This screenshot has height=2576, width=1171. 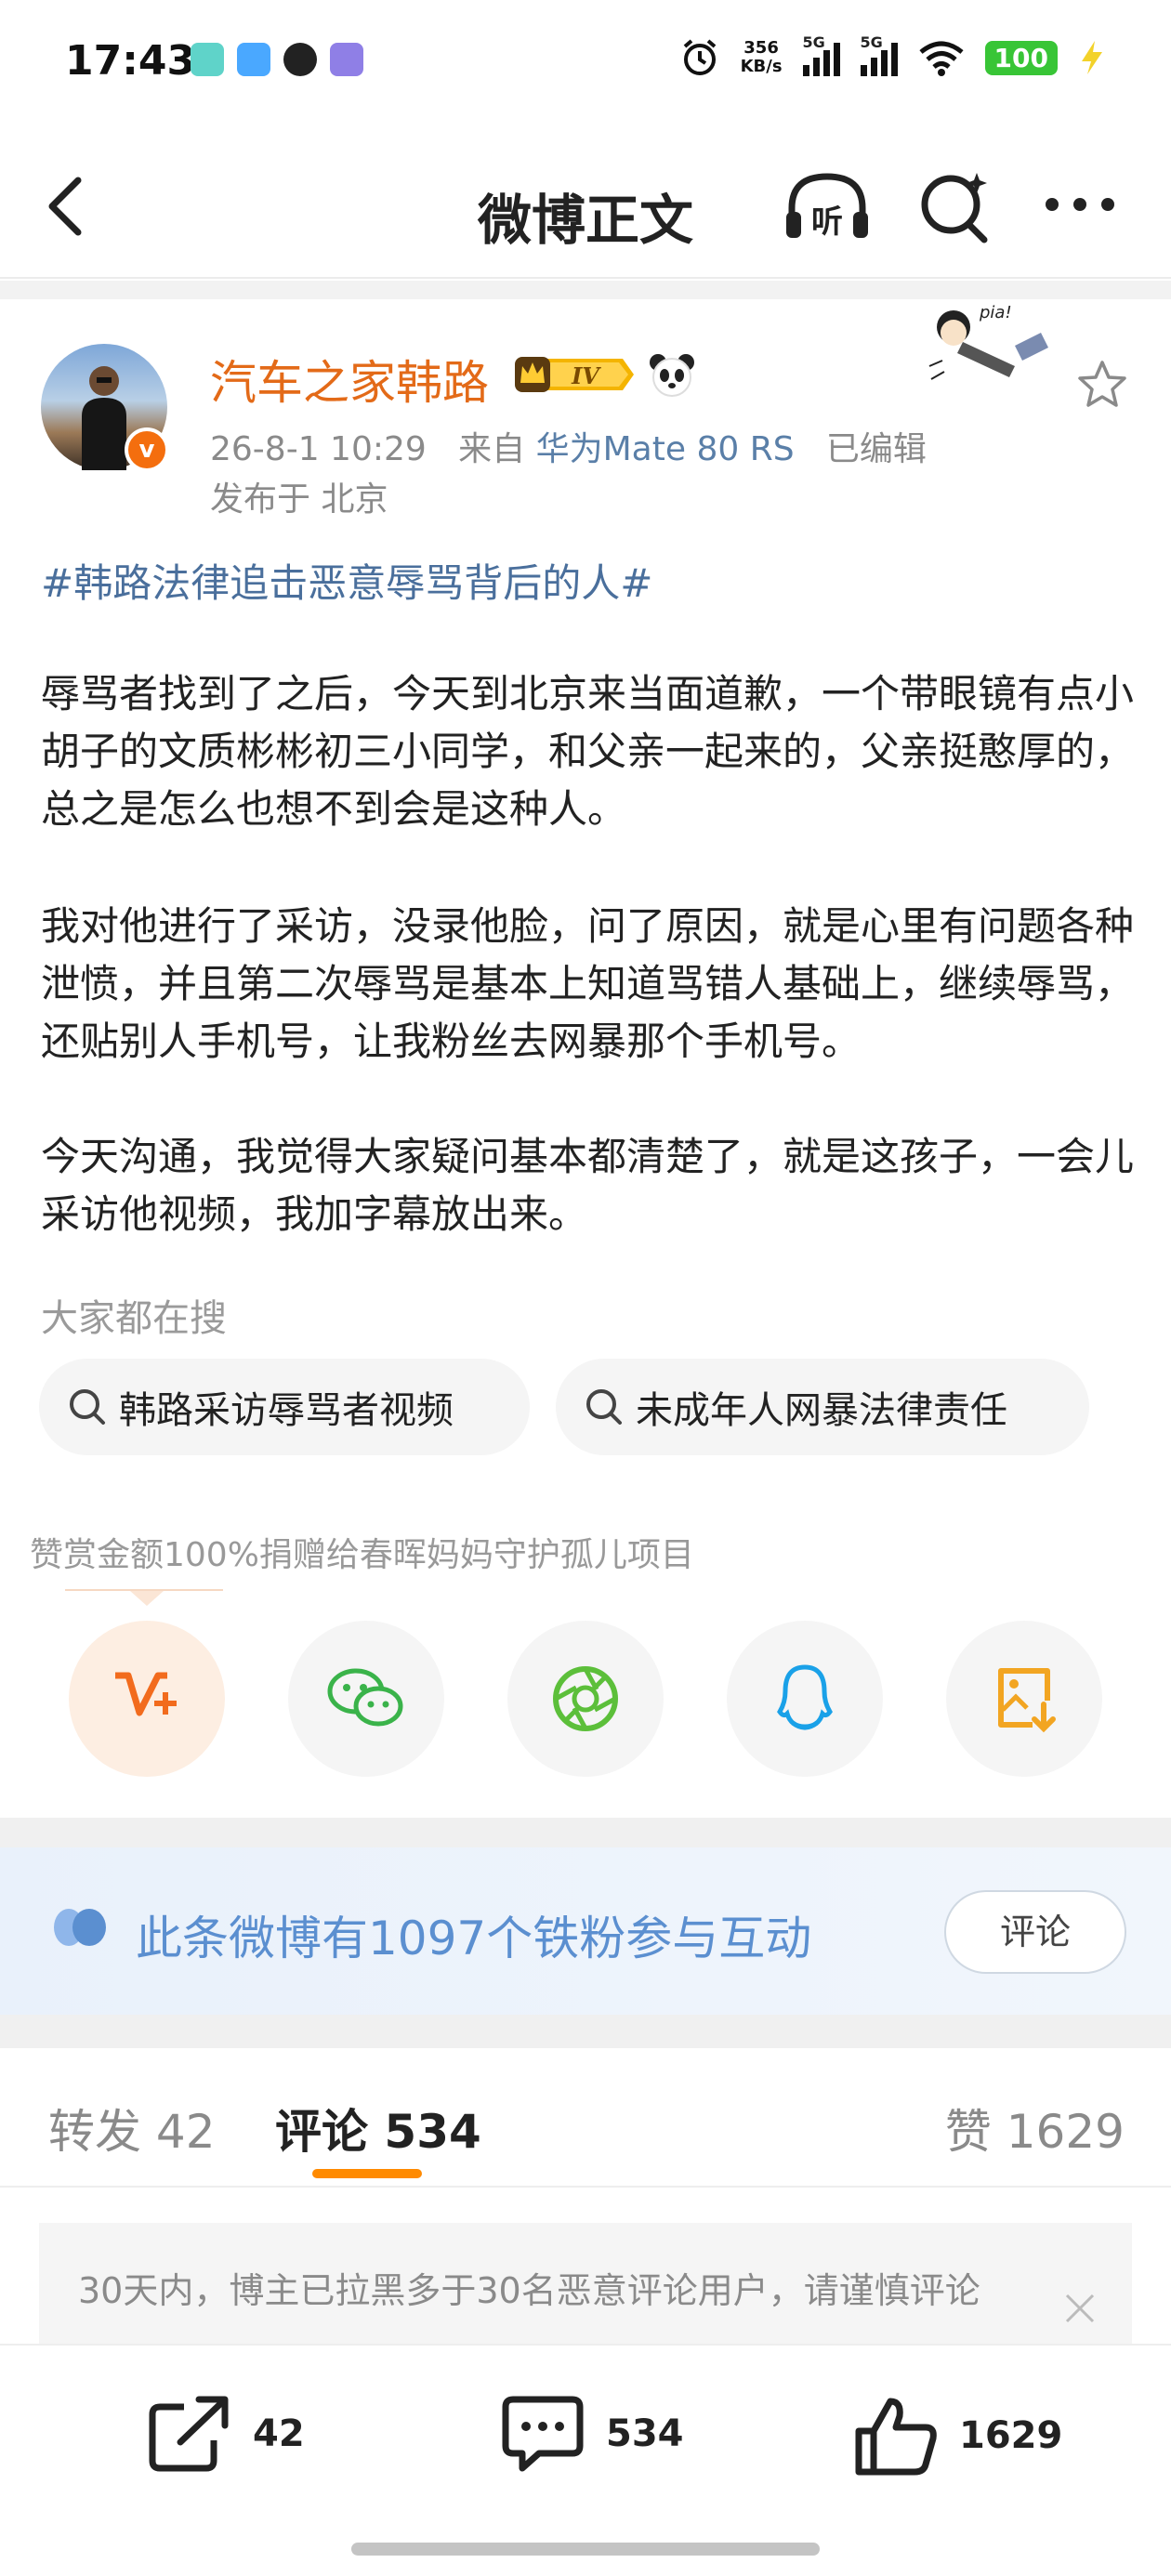 What do you see at coordinates (543, 2434) in the screenshot?
I see `comment-icon` at bounding box center [543, 2434].